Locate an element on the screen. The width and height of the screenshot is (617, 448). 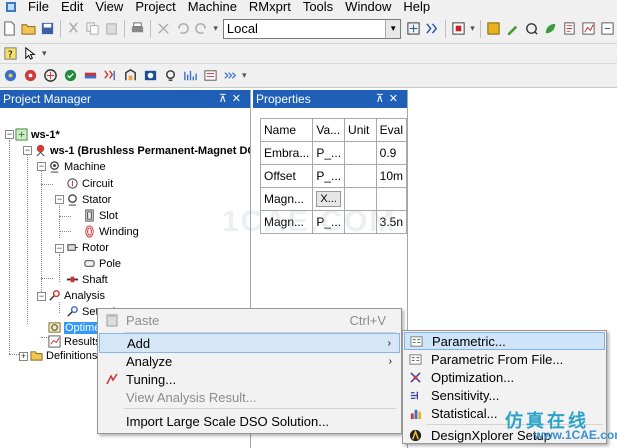
tree-node-design: ws-1 (Brushless Permanent-Magnet DC is located at coordinates (142, 150).